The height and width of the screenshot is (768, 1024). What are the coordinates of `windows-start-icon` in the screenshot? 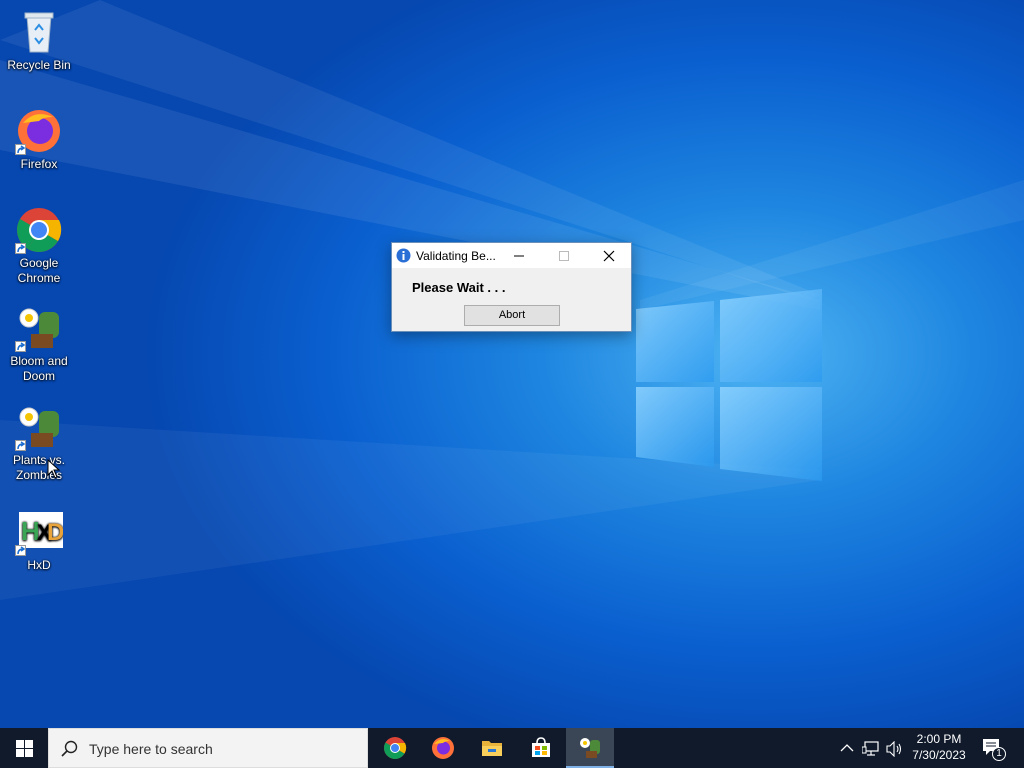 It's located at (24, 748).